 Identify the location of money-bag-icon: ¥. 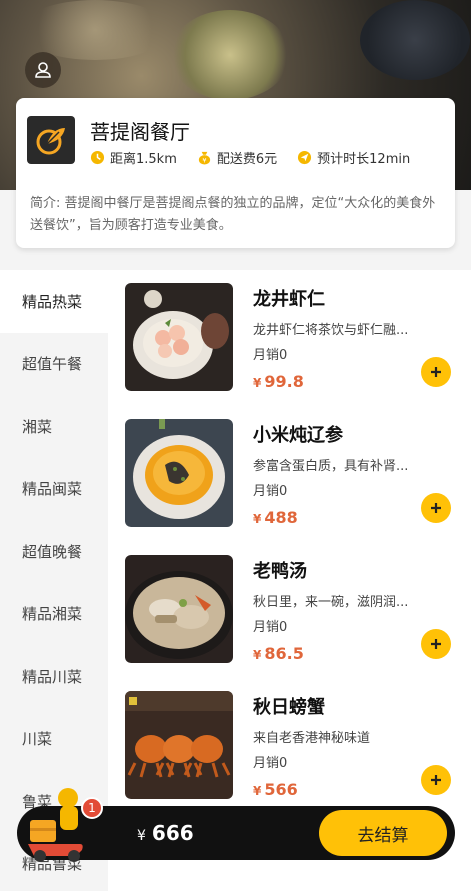
(204, 158).